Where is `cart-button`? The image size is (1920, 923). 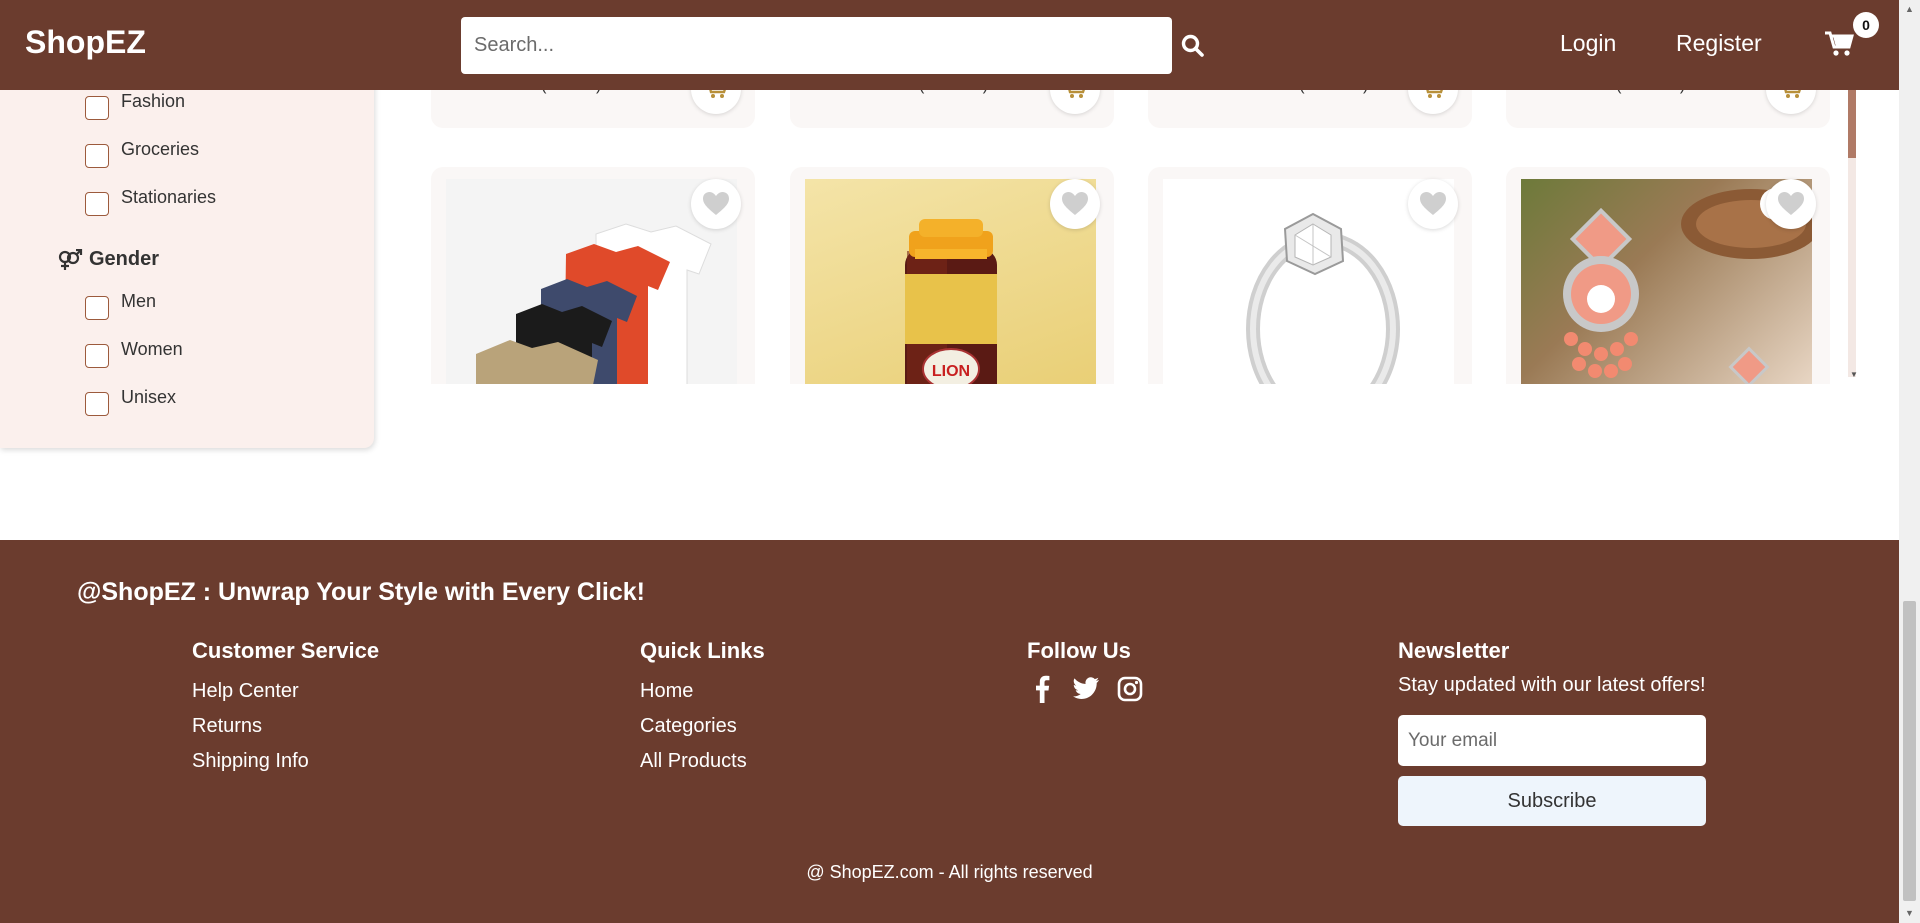
cart-button is located at coordinates (1839, 45).